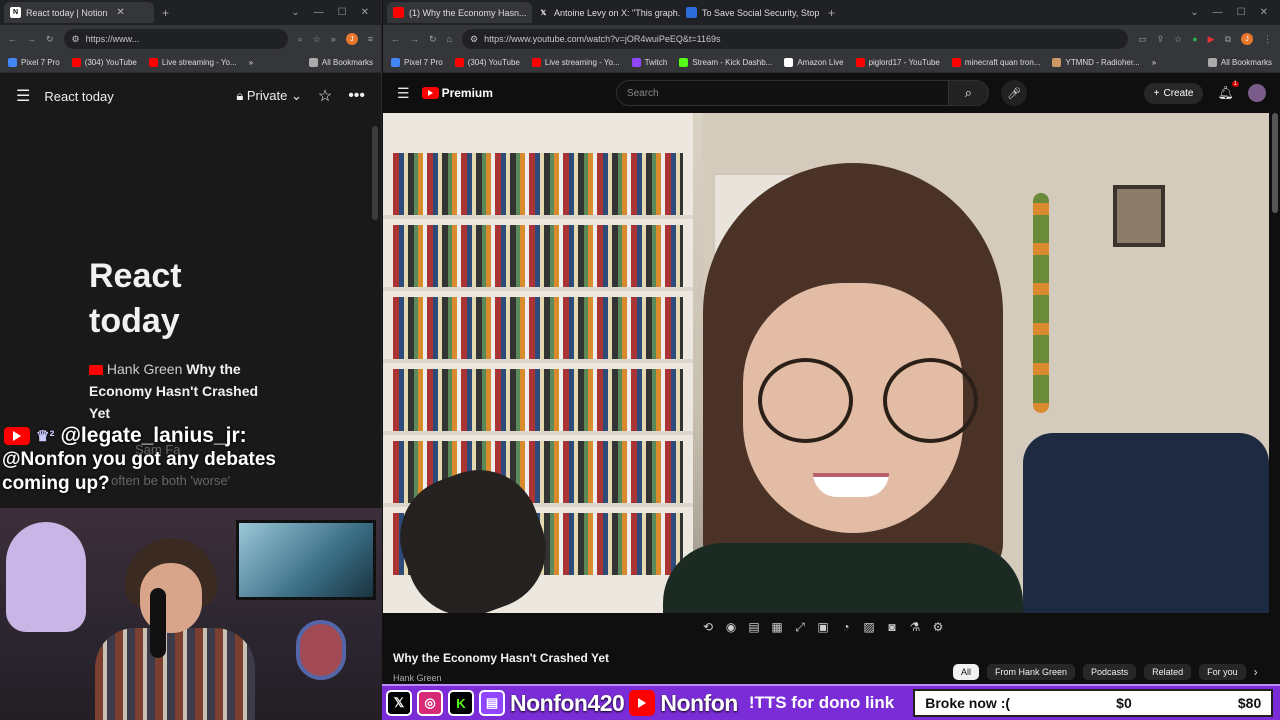 The height and width of the screenshot is (720, 1280). I want to click on close-tab-icon: ✕, so click(120, 12).